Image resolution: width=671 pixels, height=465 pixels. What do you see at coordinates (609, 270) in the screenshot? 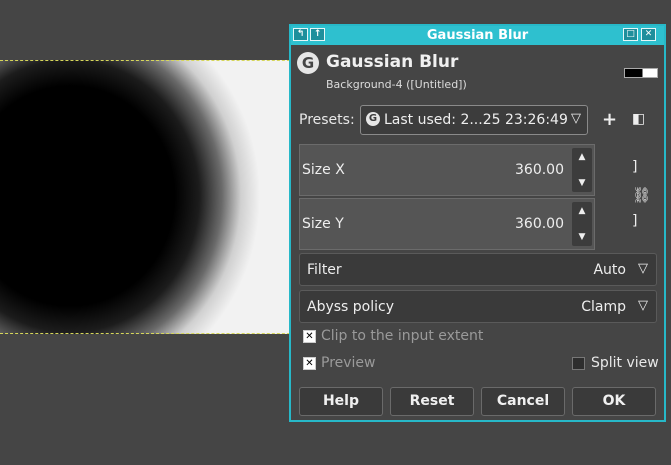
I see `filter-value: Auto` at bounding box center [609, 270].